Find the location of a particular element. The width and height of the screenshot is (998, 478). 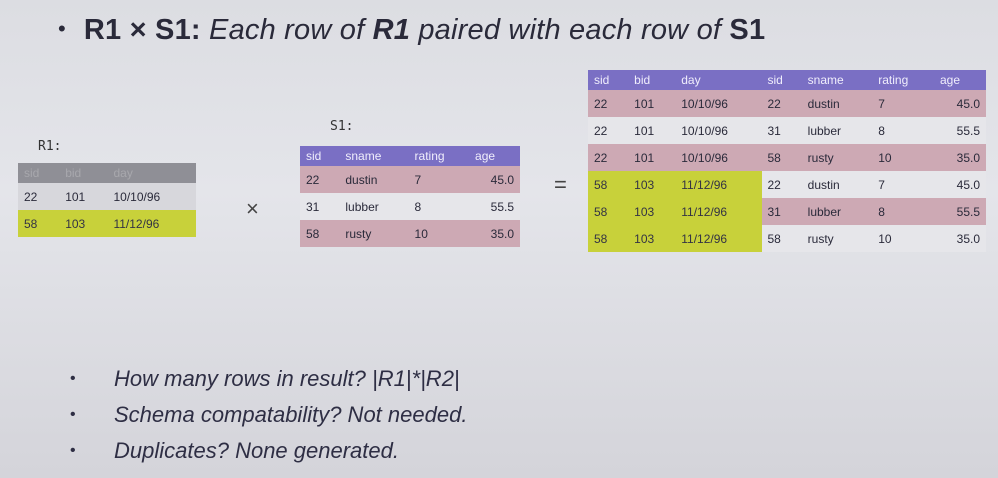

list-item: • Duplicates? None generated. is located at coordinates (234, 450).